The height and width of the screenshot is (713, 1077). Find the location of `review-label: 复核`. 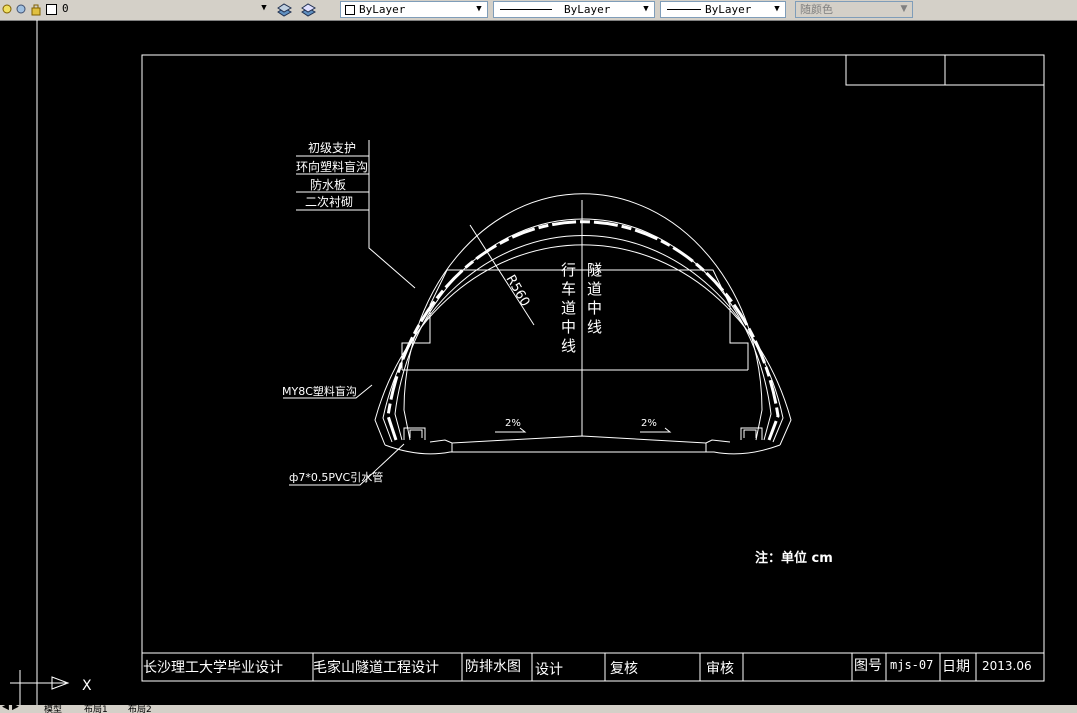

review-label: 复核 is located at coordinates (624, 668).